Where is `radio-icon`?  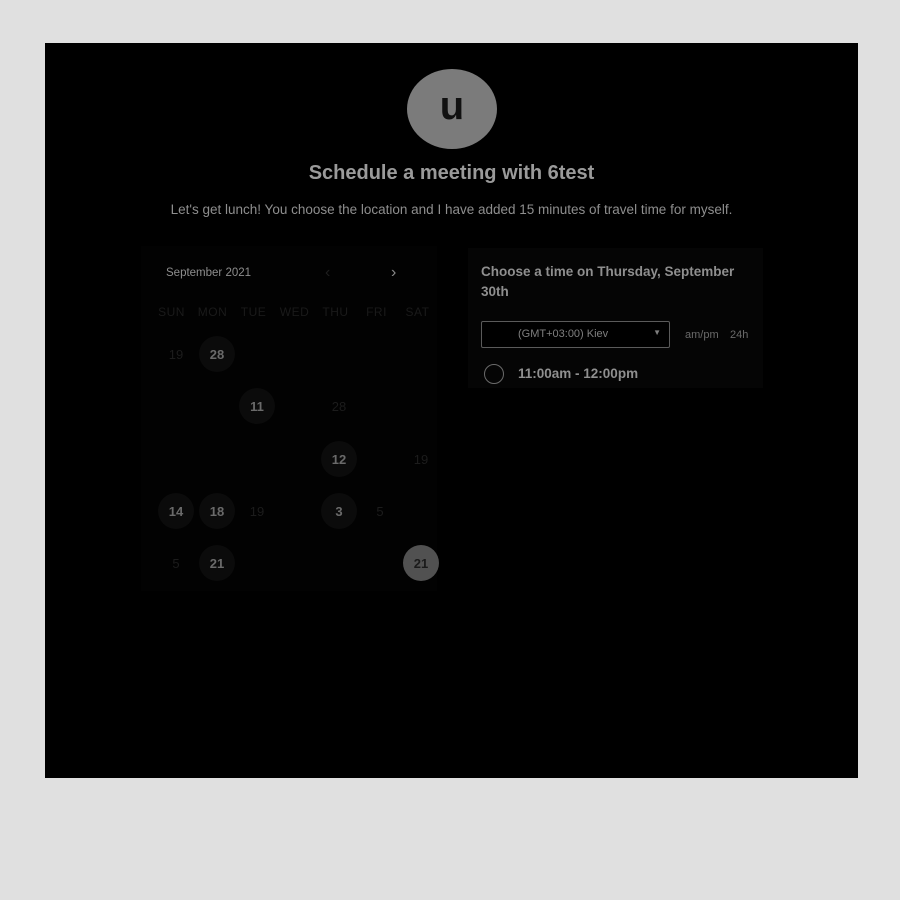
radio-icon is located at coordinates (494, 374).